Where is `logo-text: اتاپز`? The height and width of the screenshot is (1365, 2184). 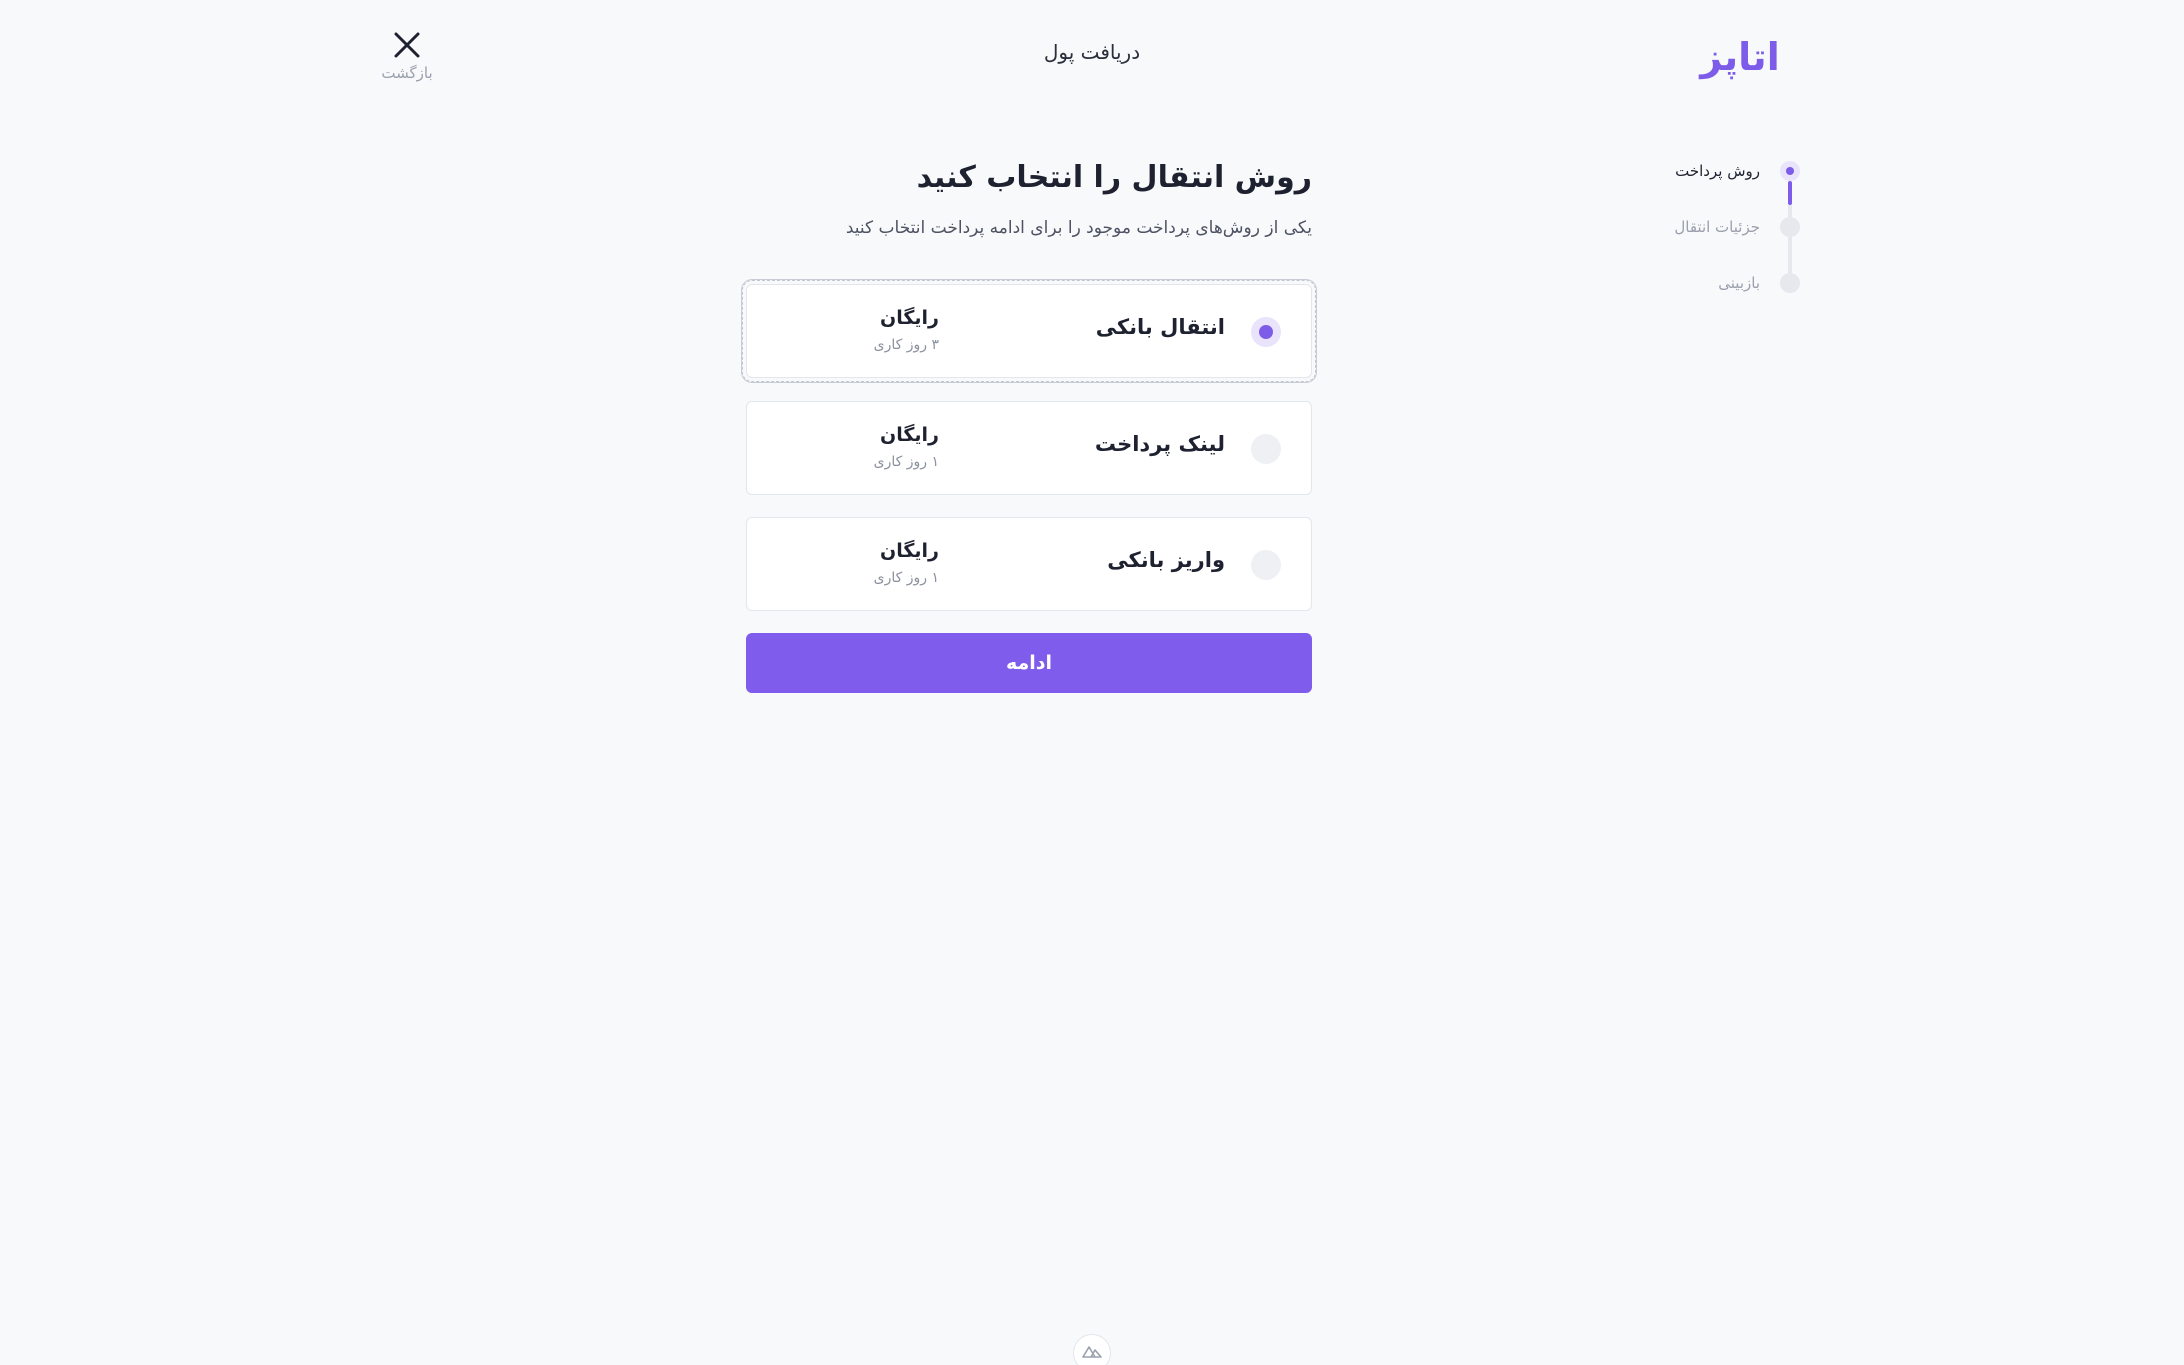 logo-text: اتاپز is located at coordinates (1740, 57).